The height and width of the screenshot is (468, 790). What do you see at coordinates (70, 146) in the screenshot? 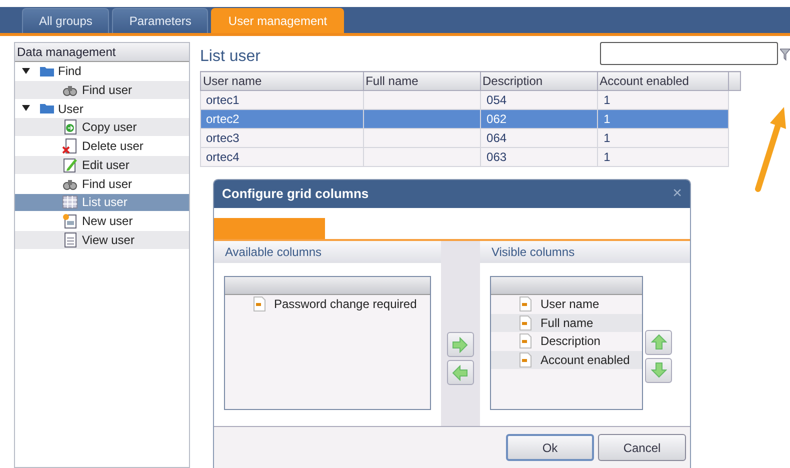
I see `delete-page-icon` at bounding box center [70, 146].